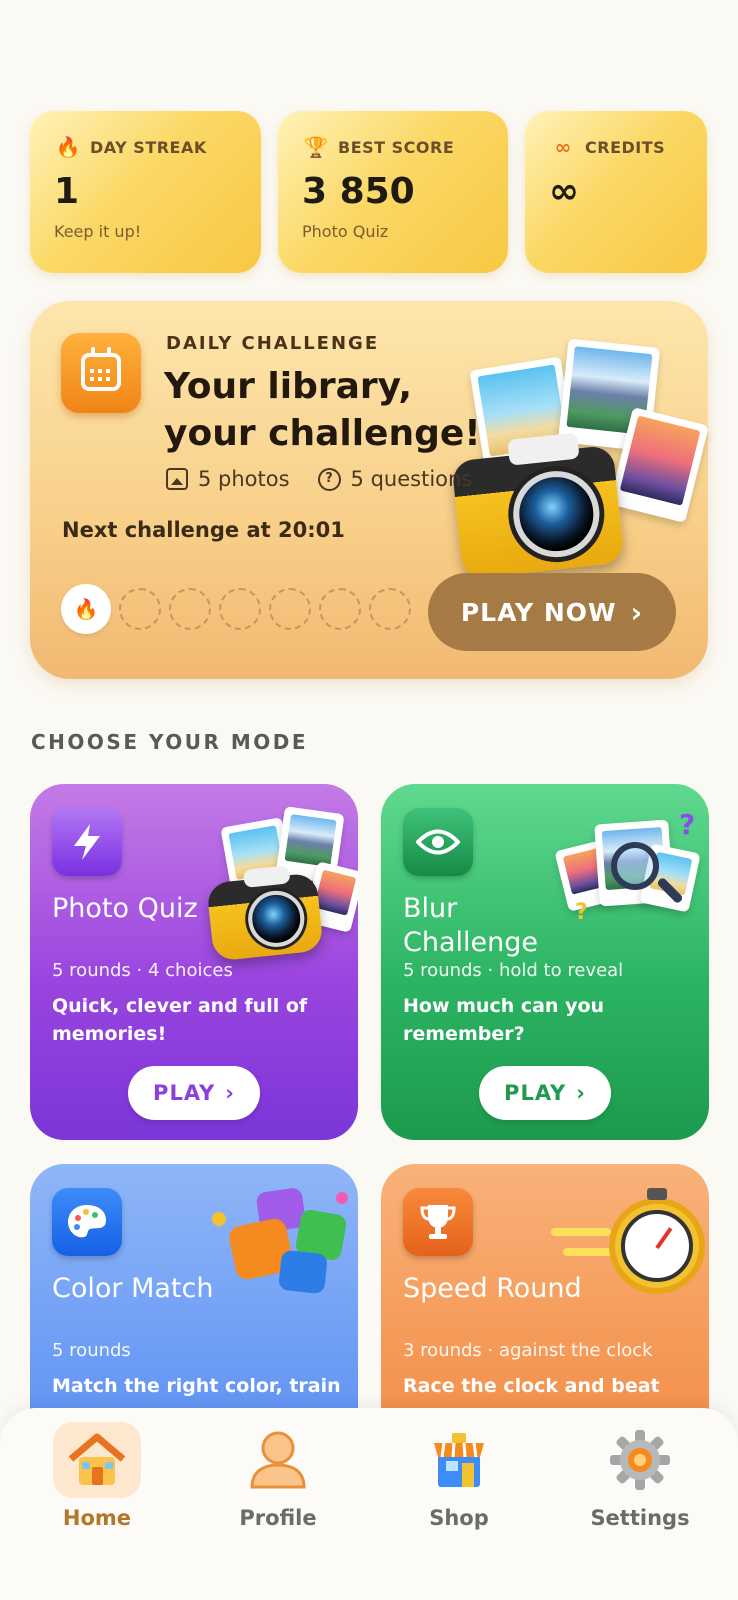 This screenshot has height=1600, width=738. What do you see at coordinates (345, 231) in the screenshot?
I see `stat-subtitle: Photo Quiz` at bounding box center [345, 231].